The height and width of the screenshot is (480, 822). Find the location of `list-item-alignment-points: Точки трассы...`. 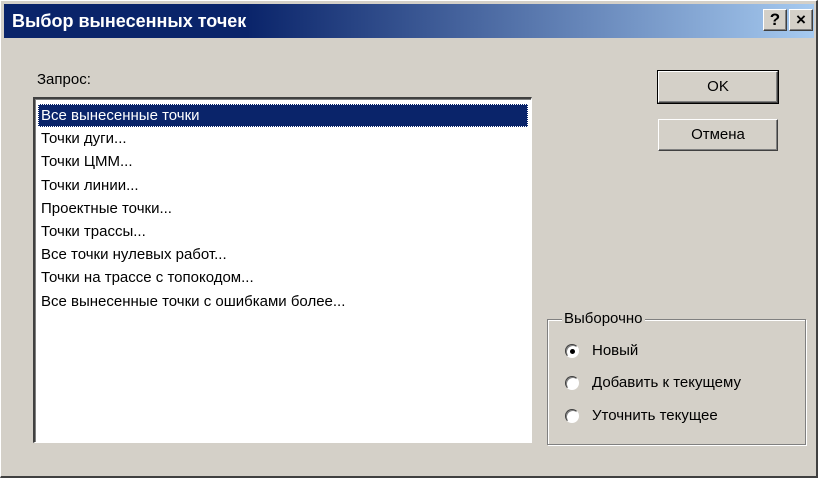

list-item-alignment-points: Точки трассы... is located at coordinates (283, 231).